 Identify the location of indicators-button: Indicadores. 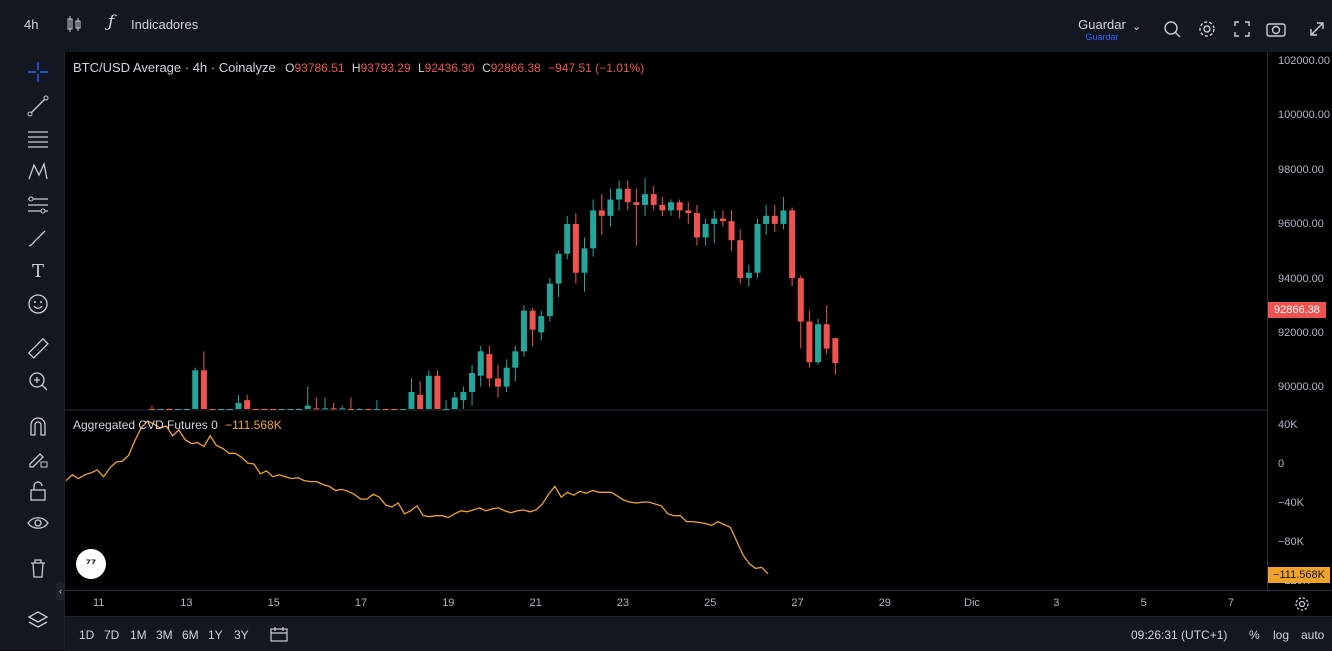
(164, 24).